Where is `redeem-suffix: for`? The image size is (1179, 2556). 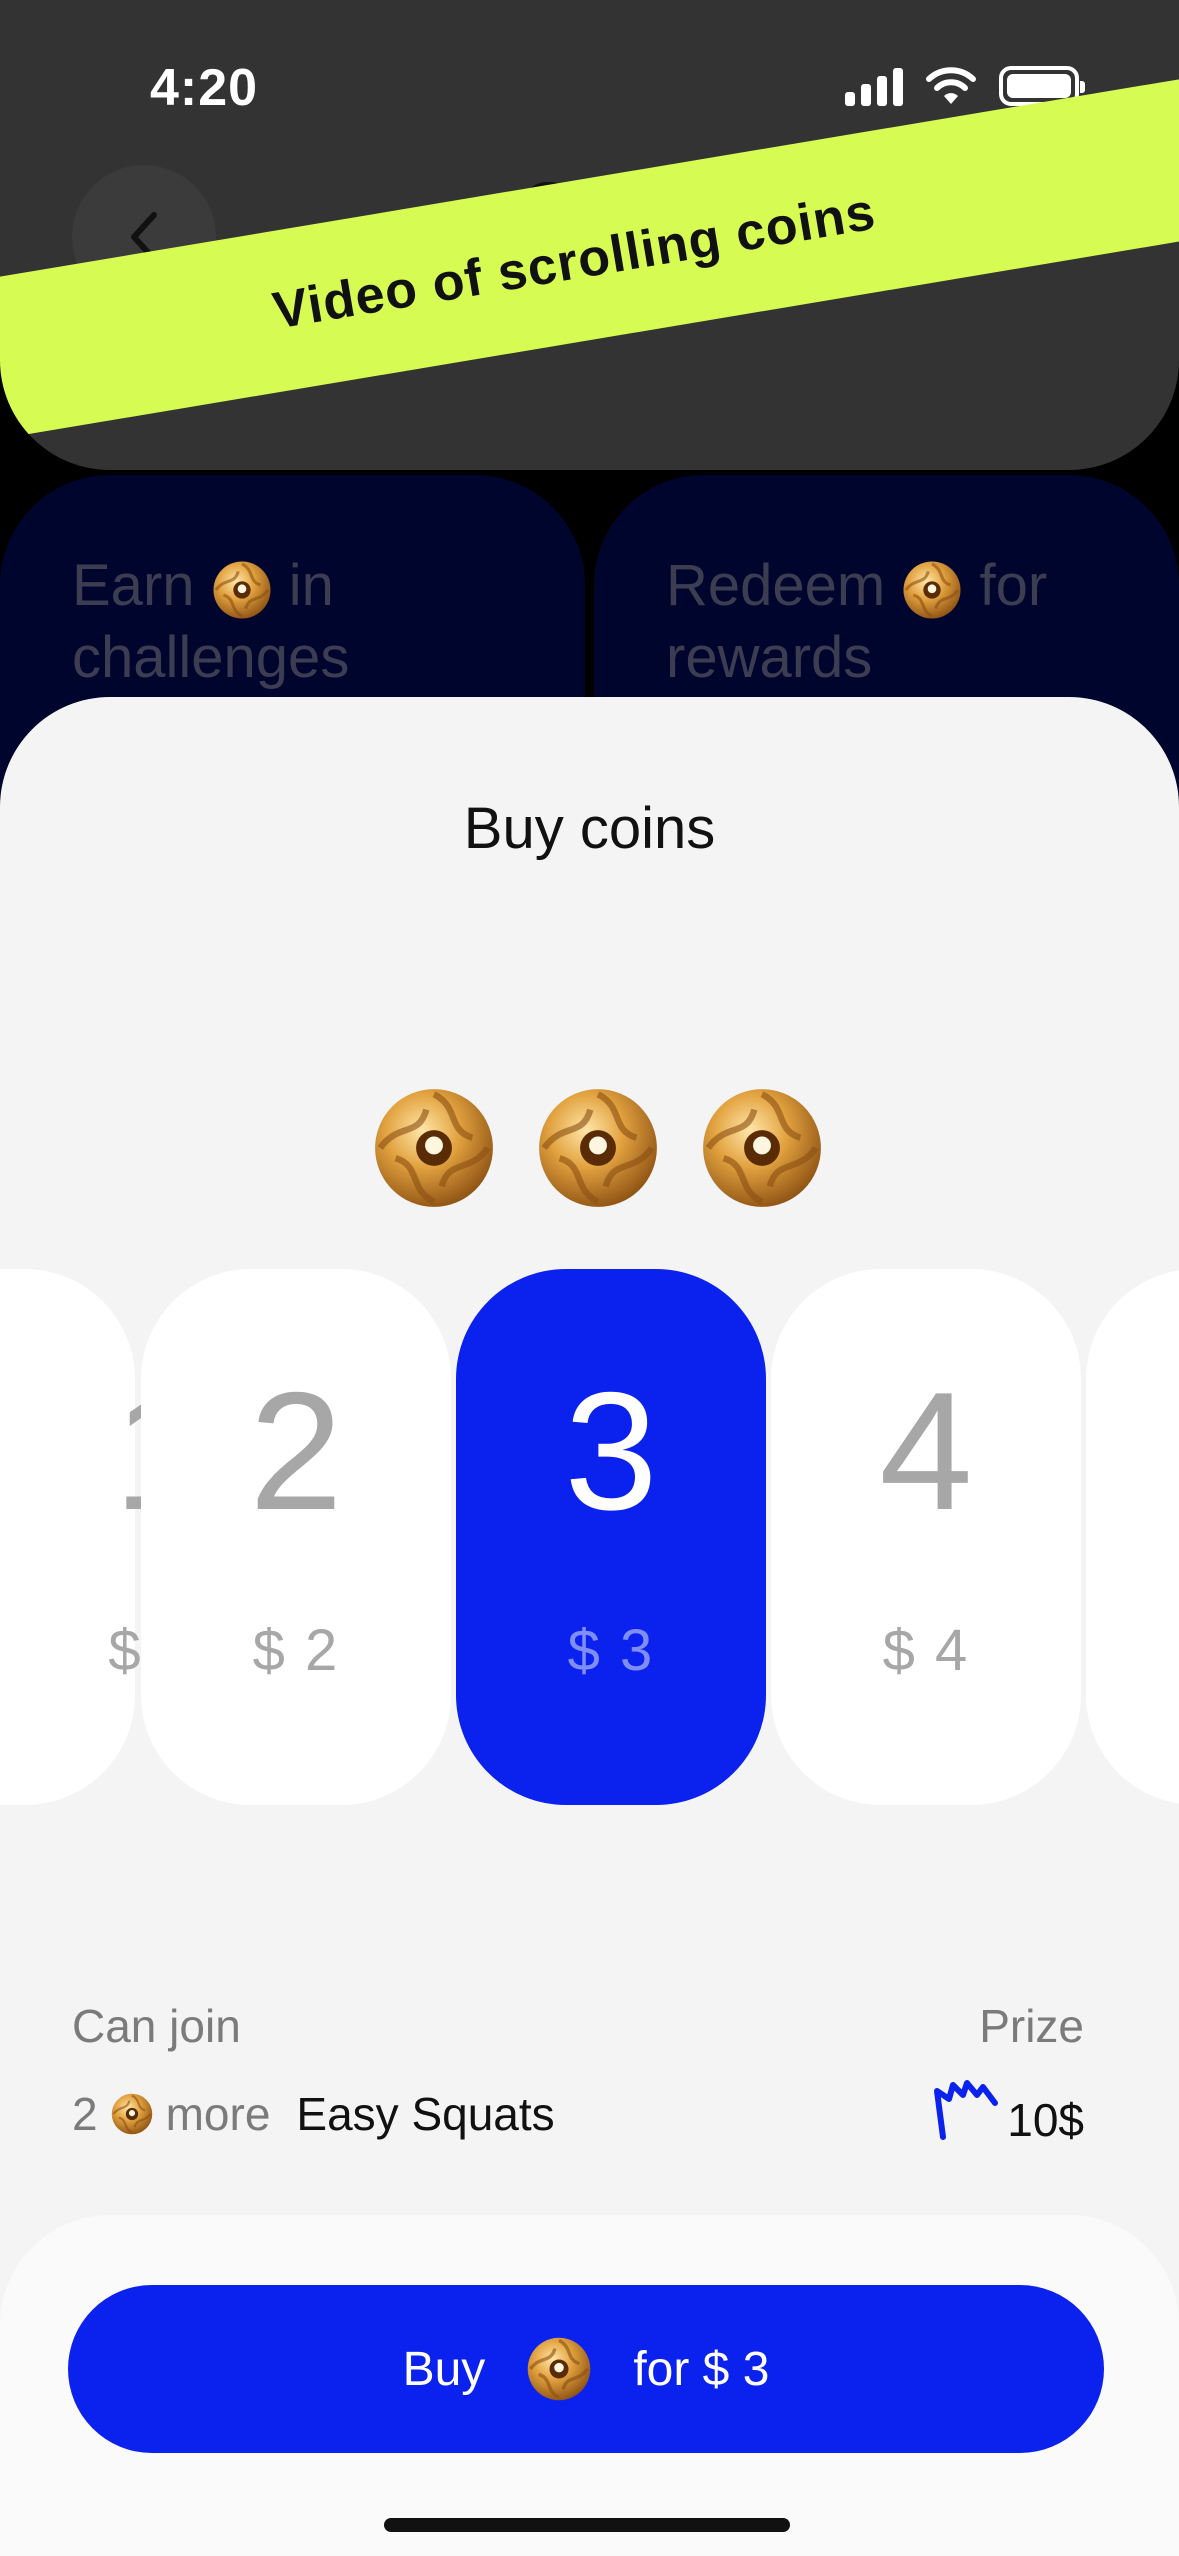
redeem-suffix: for is located at coordinates (1013, 585).